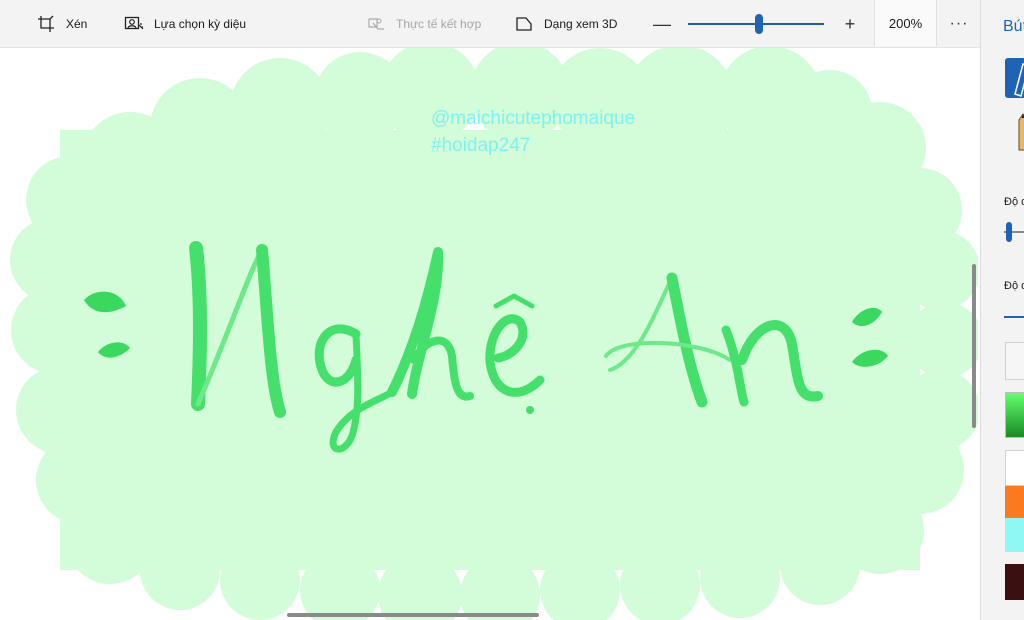 This screenshot has height=620, width=1024. Describe the element at coordinates (959, 24) in the screenshot. I see `more-options-button: ···` at that location.